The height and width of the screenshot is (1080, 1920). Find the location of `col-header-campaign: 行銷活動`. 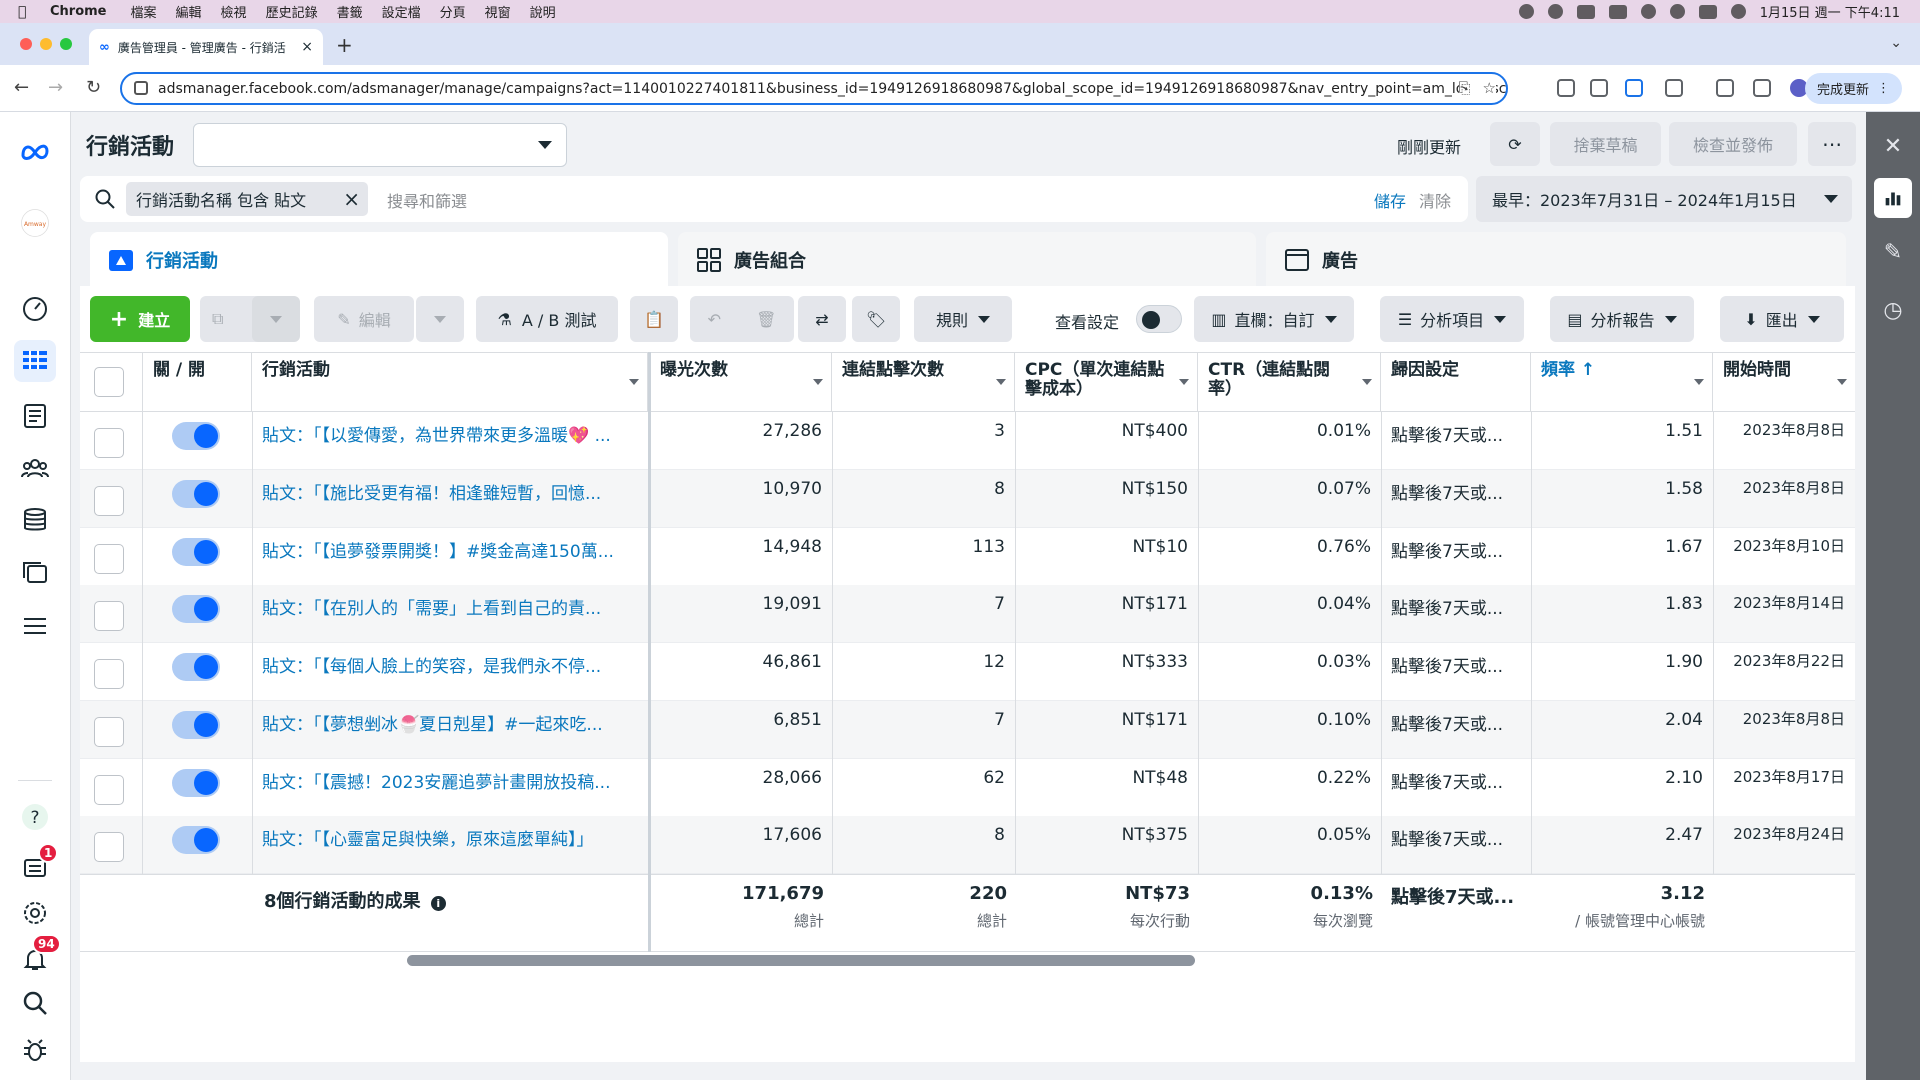

col-header-campaign: 行銷活動 is located at coordinates (450, 382).